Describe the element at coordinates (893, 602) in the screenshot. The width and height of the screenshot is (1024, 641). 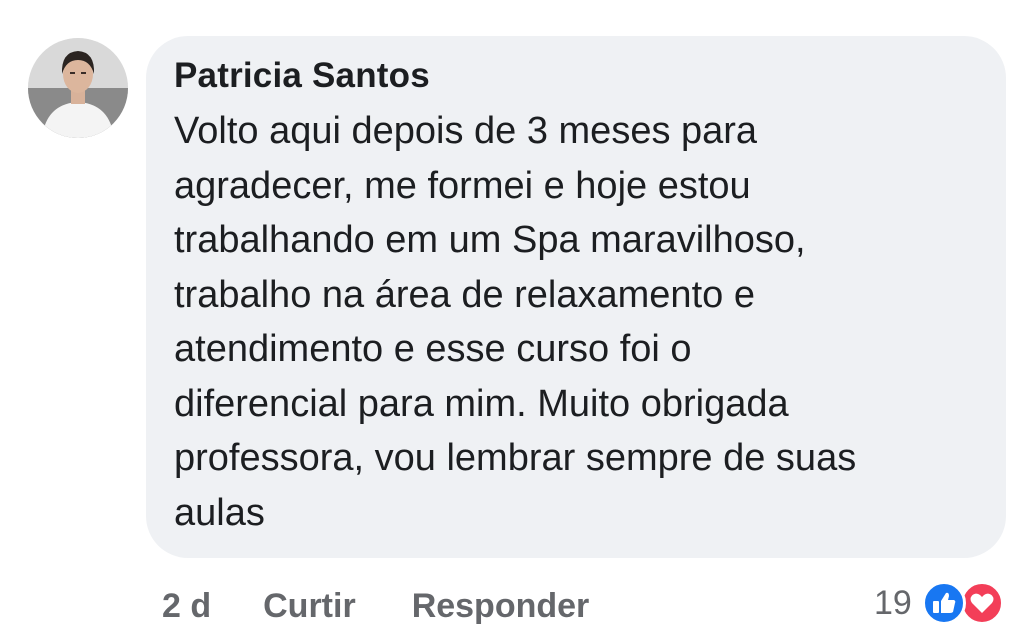
I see `reaction-count: 19` at that location.